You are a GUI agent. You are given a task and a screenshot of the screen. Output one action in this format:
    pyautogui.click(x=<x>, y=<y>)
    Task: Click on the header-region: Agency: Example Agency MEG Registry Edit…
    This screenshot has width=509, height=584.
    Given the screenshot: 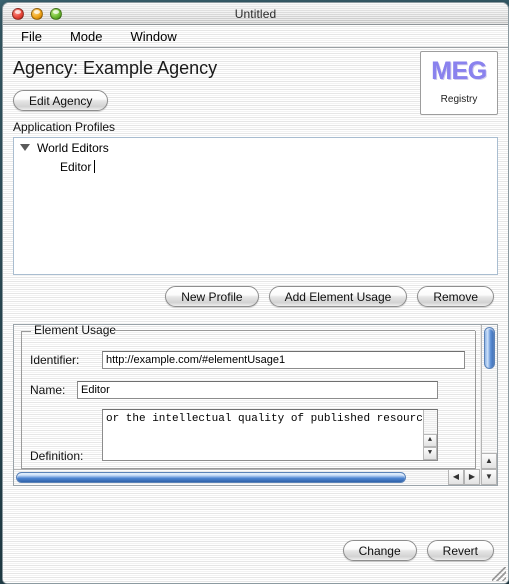 What is the action you would take?
    pyautogui.click(x=255, y=84)
    